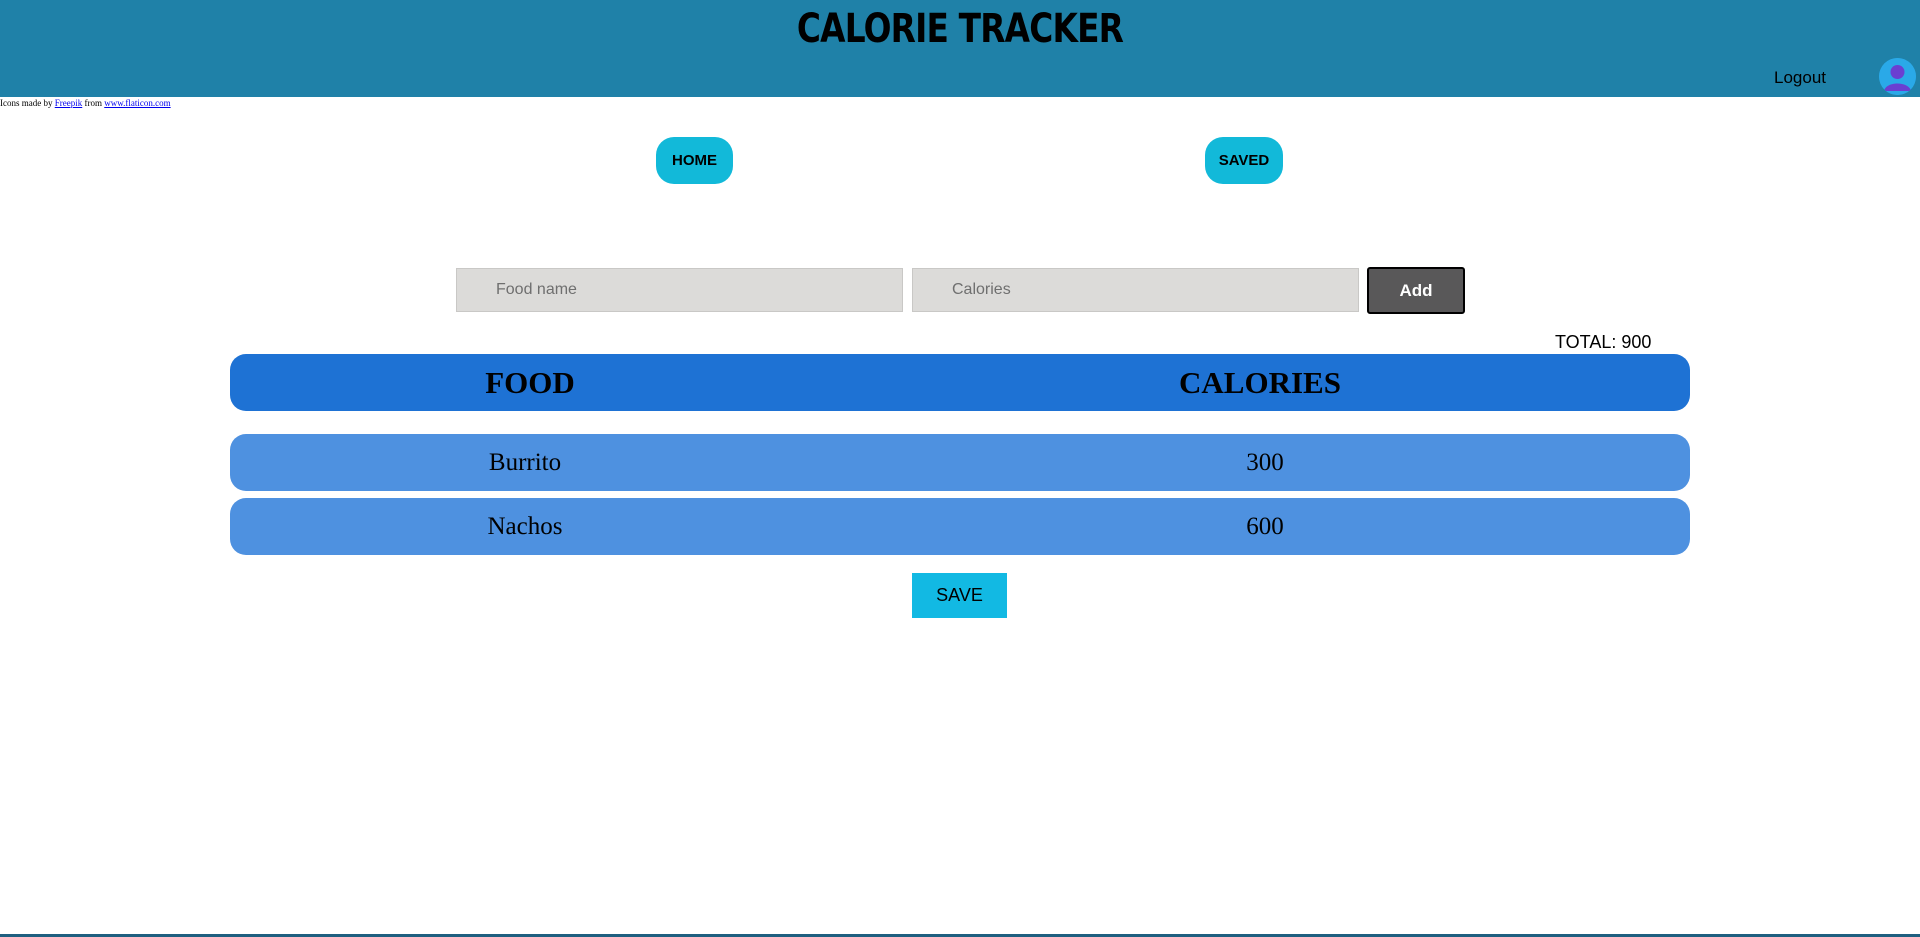 The height and width of the screenshot is (937, 1920). I want to click on calories-column-header: CALORIES, so click(1260, 382).